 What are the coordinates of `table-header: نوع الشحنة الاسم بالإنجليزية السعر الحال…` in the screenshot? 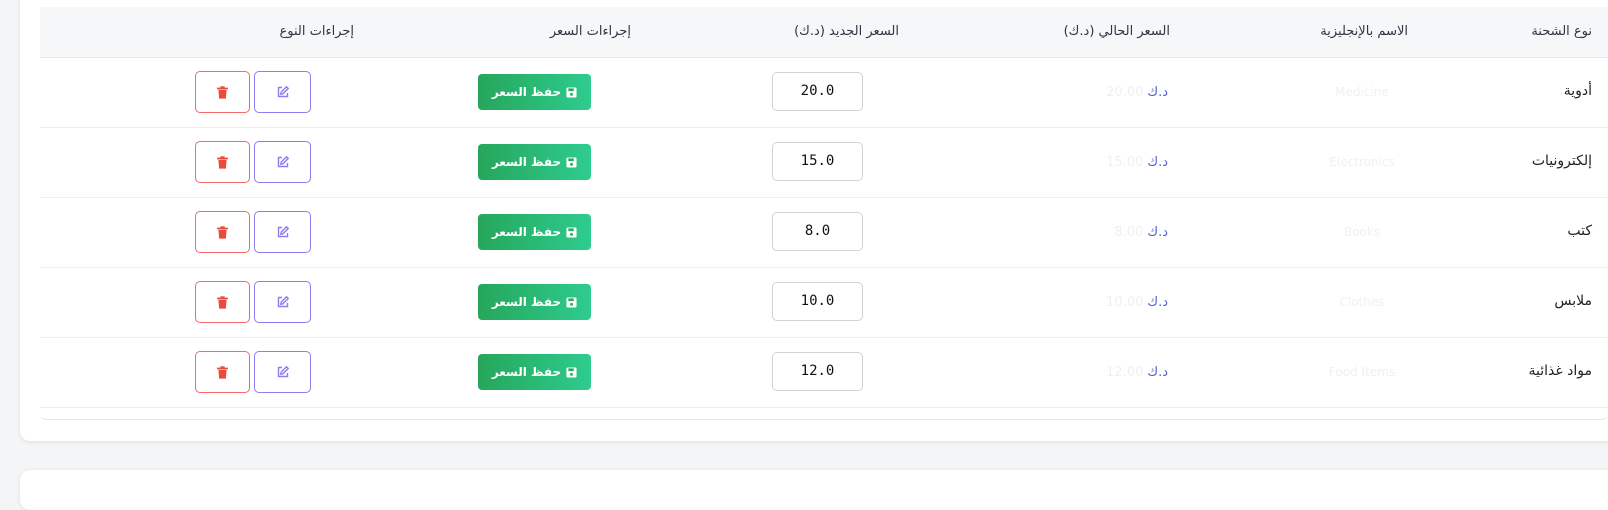 It's located at (824, 32).